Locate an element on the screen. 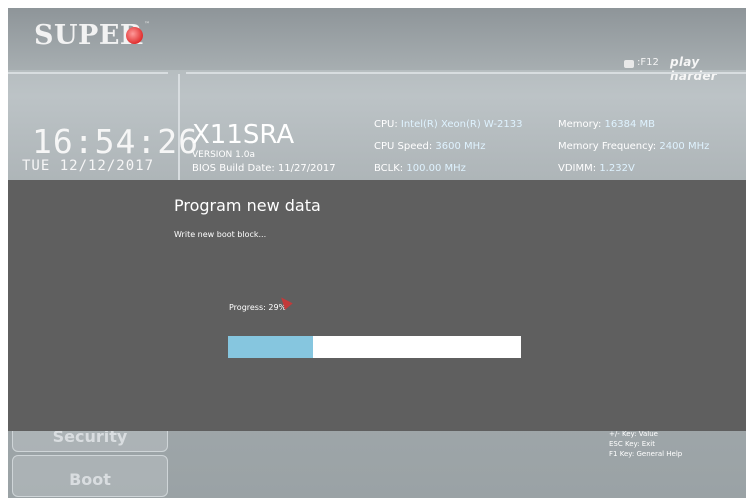 This screenshot has height=502, width=746. cpu-info: CPU: Intel(R) Xeon(R) W-2133 is located at coordinates (448, 124).